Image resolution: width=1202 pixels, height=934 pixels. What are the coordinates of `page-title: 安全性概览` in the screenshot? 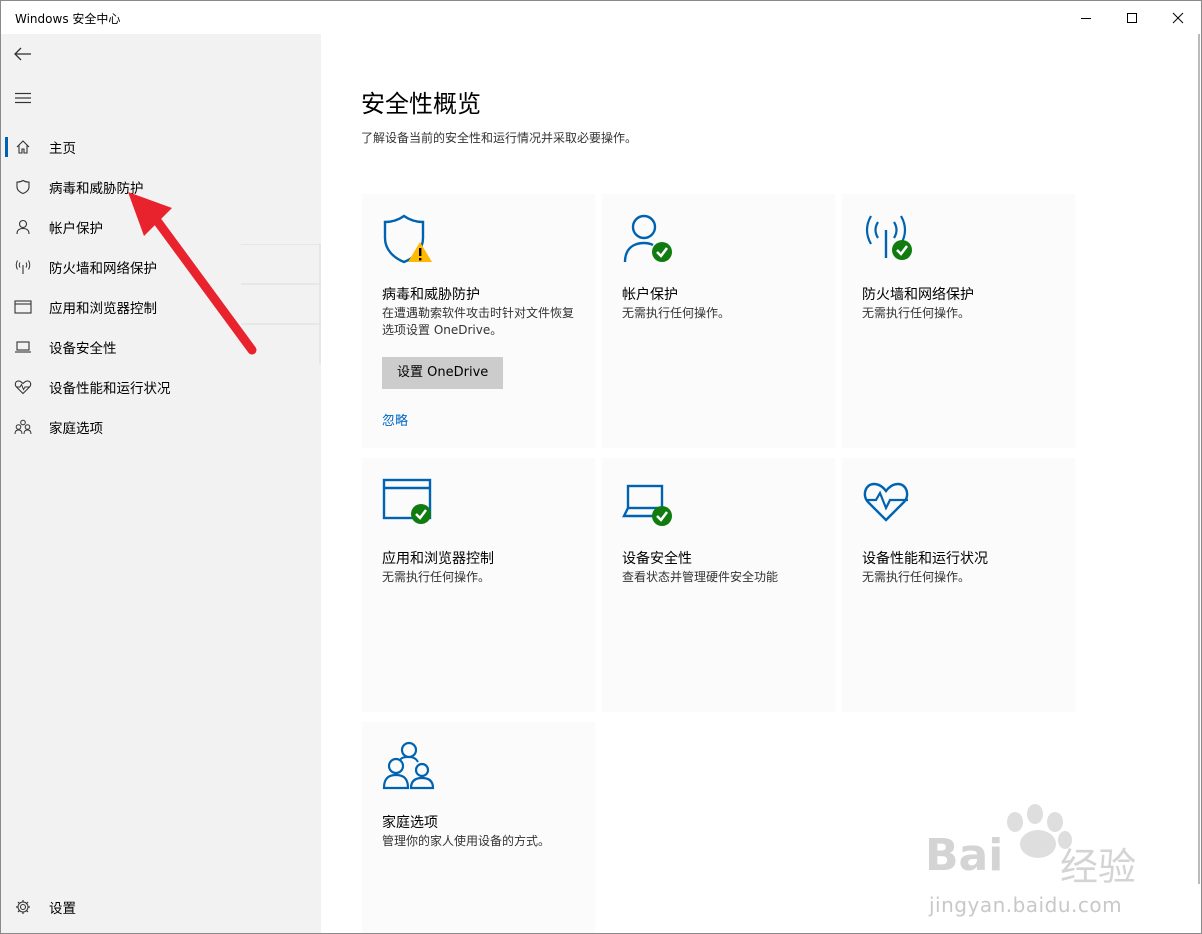 It's located at (421, 104).